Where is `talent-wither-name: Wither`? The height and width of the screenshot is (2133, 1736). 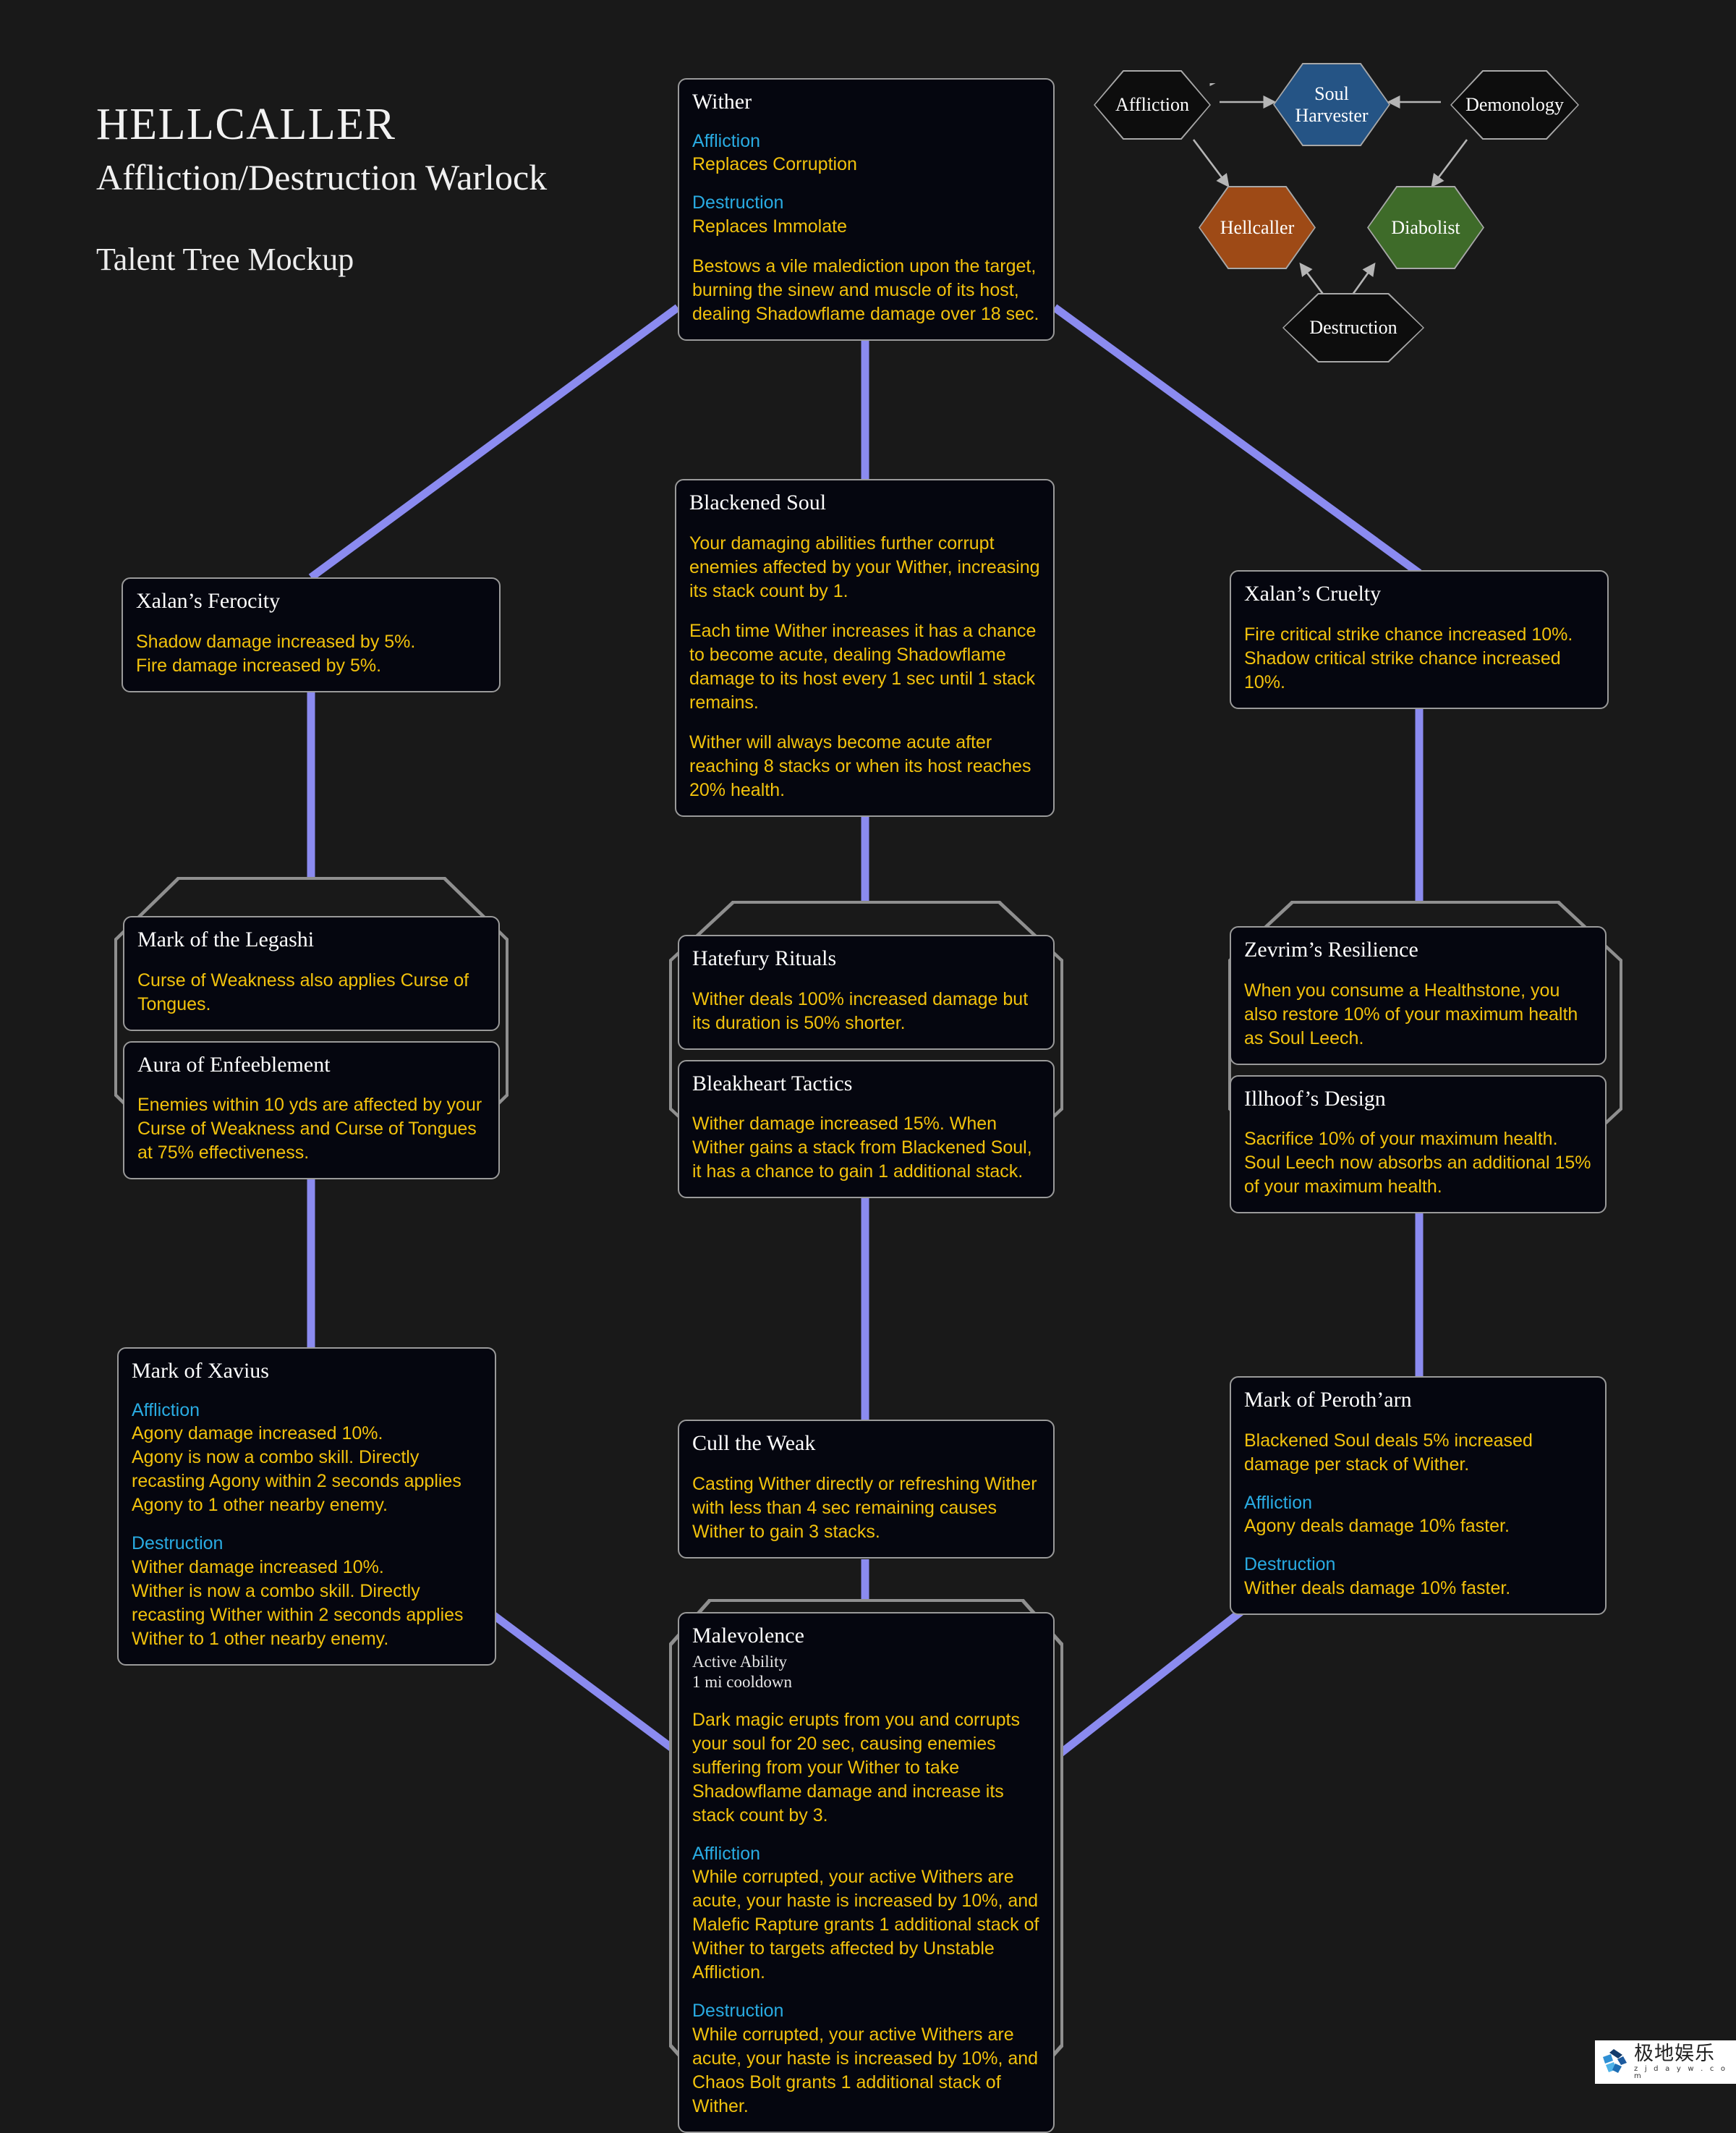
talent-wither-name: Wither is located at coordinates (722, 102).